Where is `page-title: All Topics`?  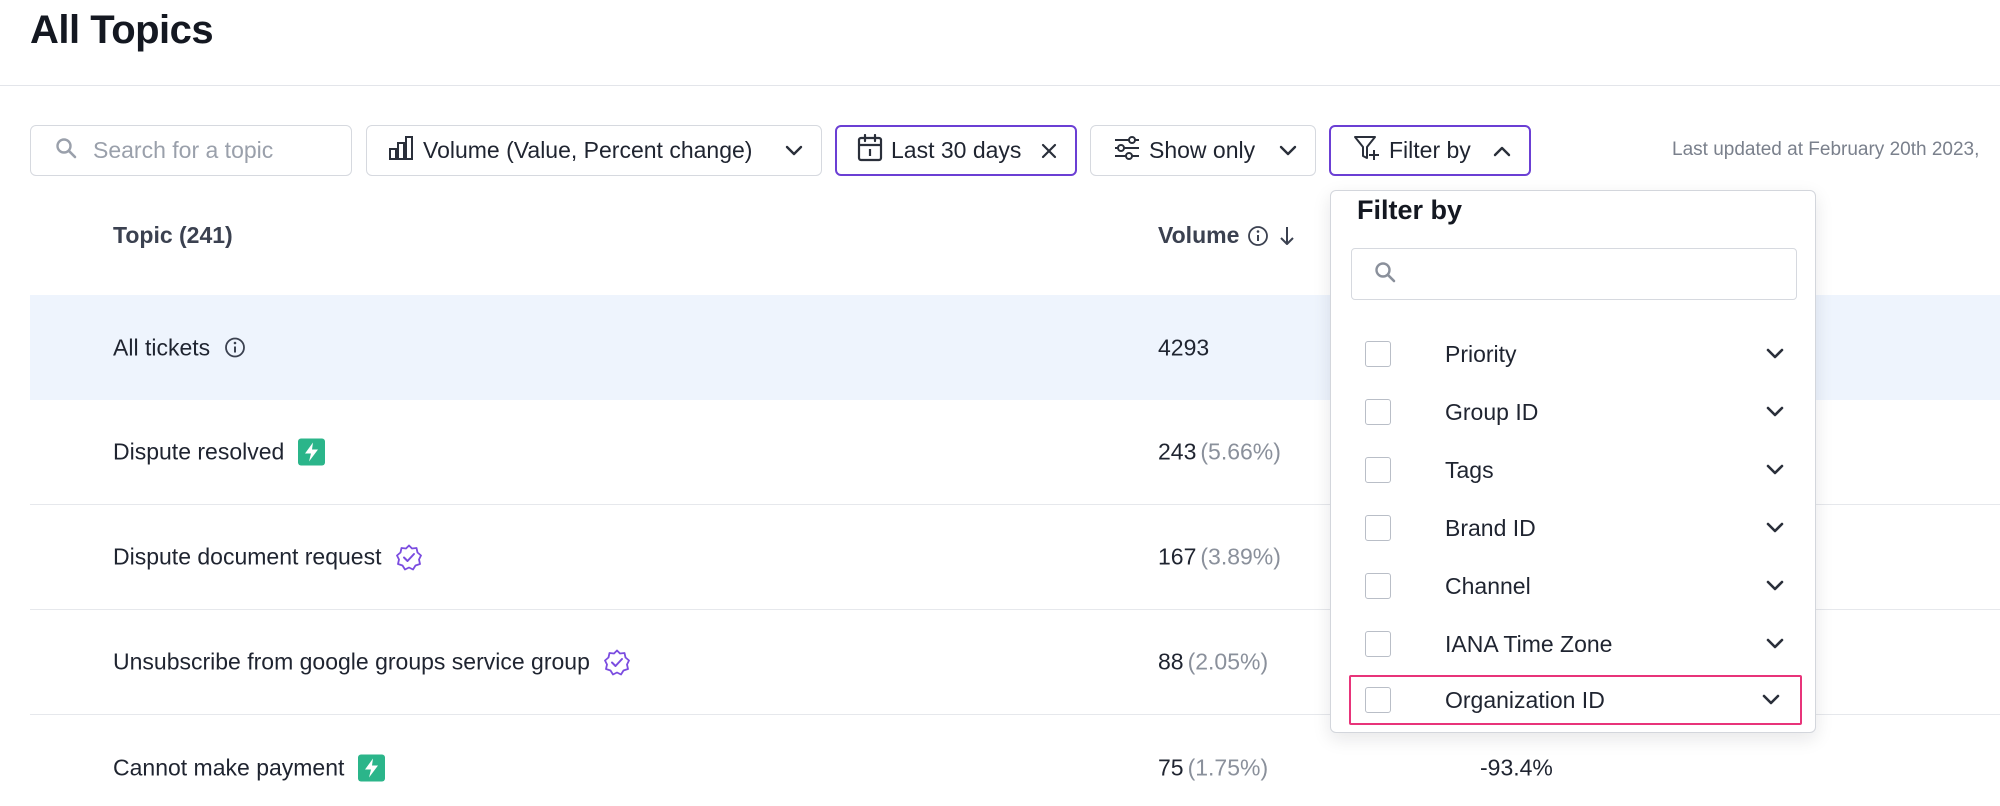 page-title: All Topics is located at coordinates (122, 30).